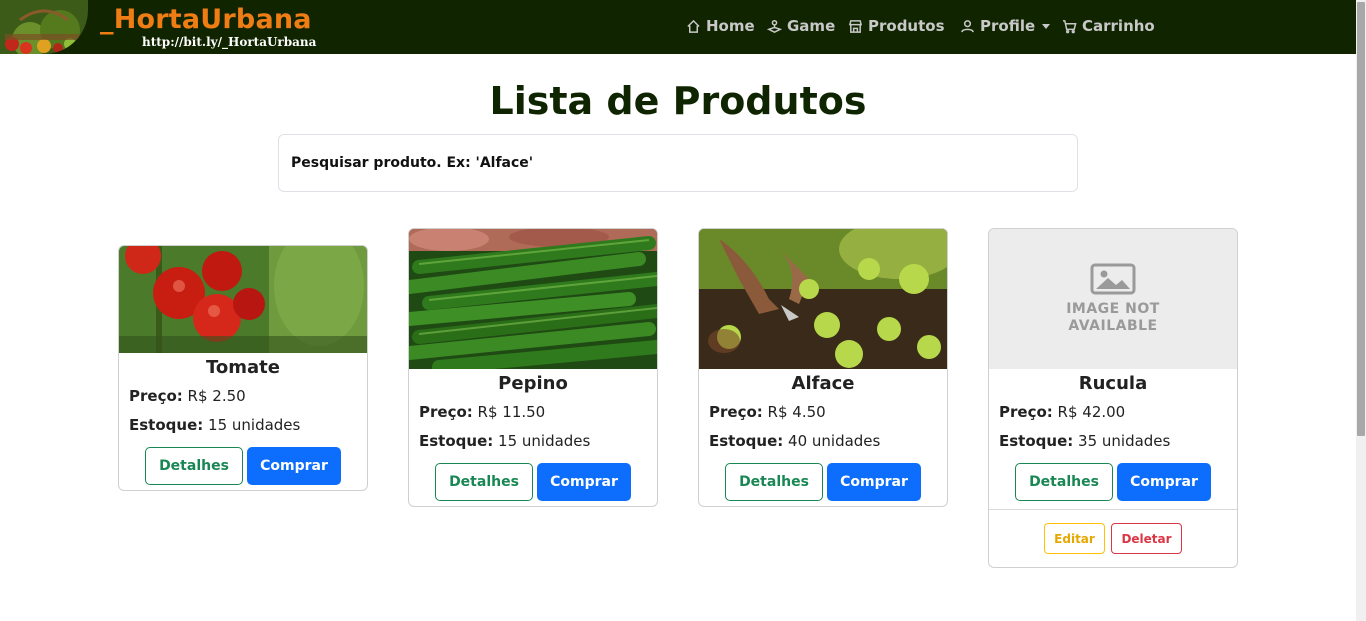 The width and height of the screenshot is (1366, 621). What do you see at coordinates (1118, 26) in the screenshot?
I see `nav-carrinho-label: Carrinho` at bounding box center [1118, 26].